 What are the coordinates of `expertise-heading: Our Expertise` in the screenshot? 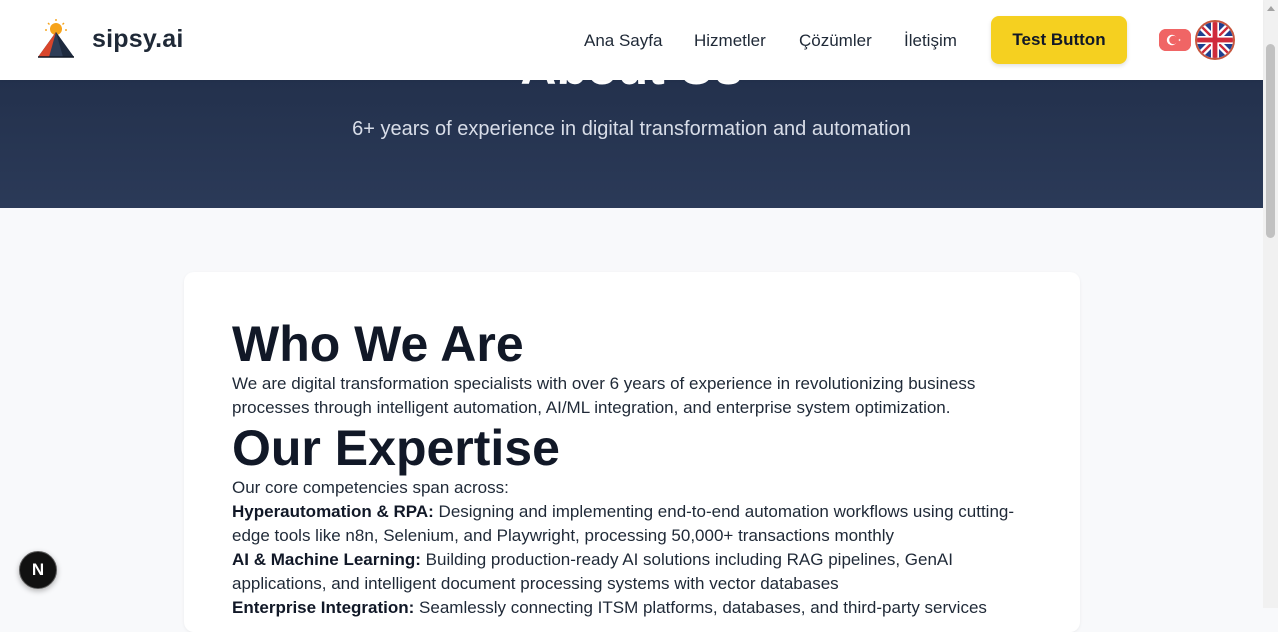 It's located at (396, 448).